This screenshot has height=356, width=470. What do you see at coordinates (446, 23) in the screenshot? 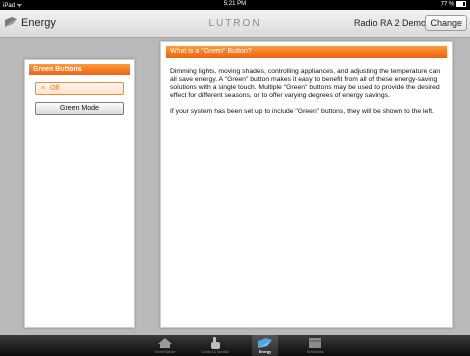
I see `change-system-button: Change` at bounding box center [446, 23].